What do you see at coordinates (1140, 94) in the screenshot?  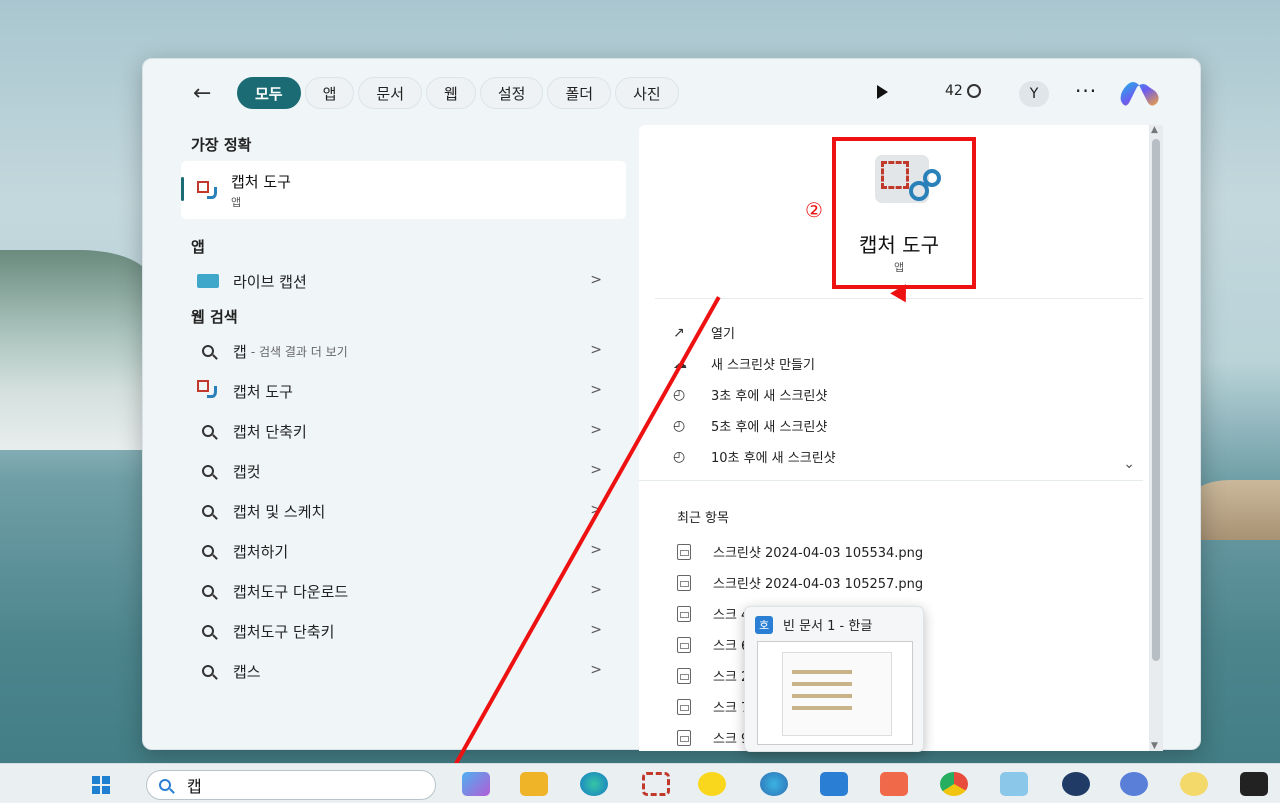 I see `copilot-icon` at bounding box center [1140, 94].